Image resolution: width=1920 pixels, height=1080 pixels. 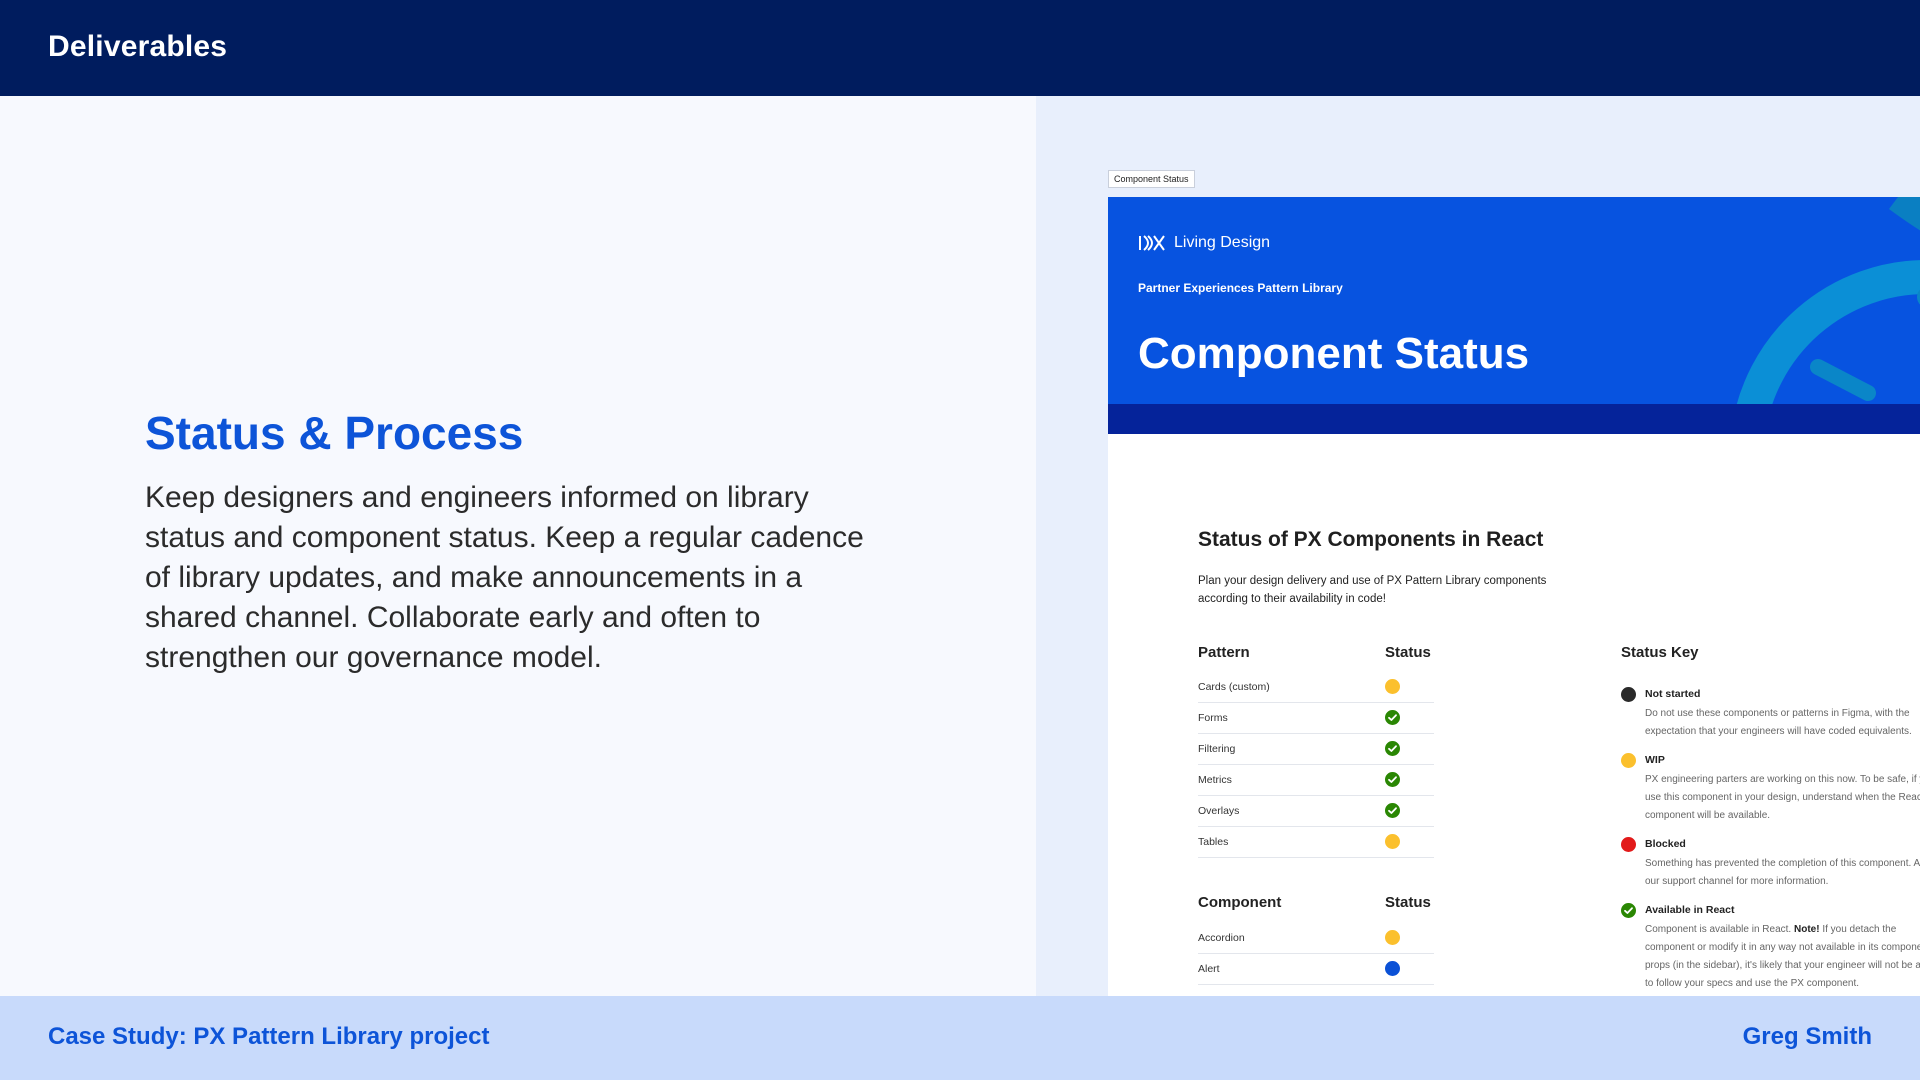 What do you see at coordinates (1334, 353) in the screenshot?
I see `hero-title: Component Status` at bounding box center [1334, 353].